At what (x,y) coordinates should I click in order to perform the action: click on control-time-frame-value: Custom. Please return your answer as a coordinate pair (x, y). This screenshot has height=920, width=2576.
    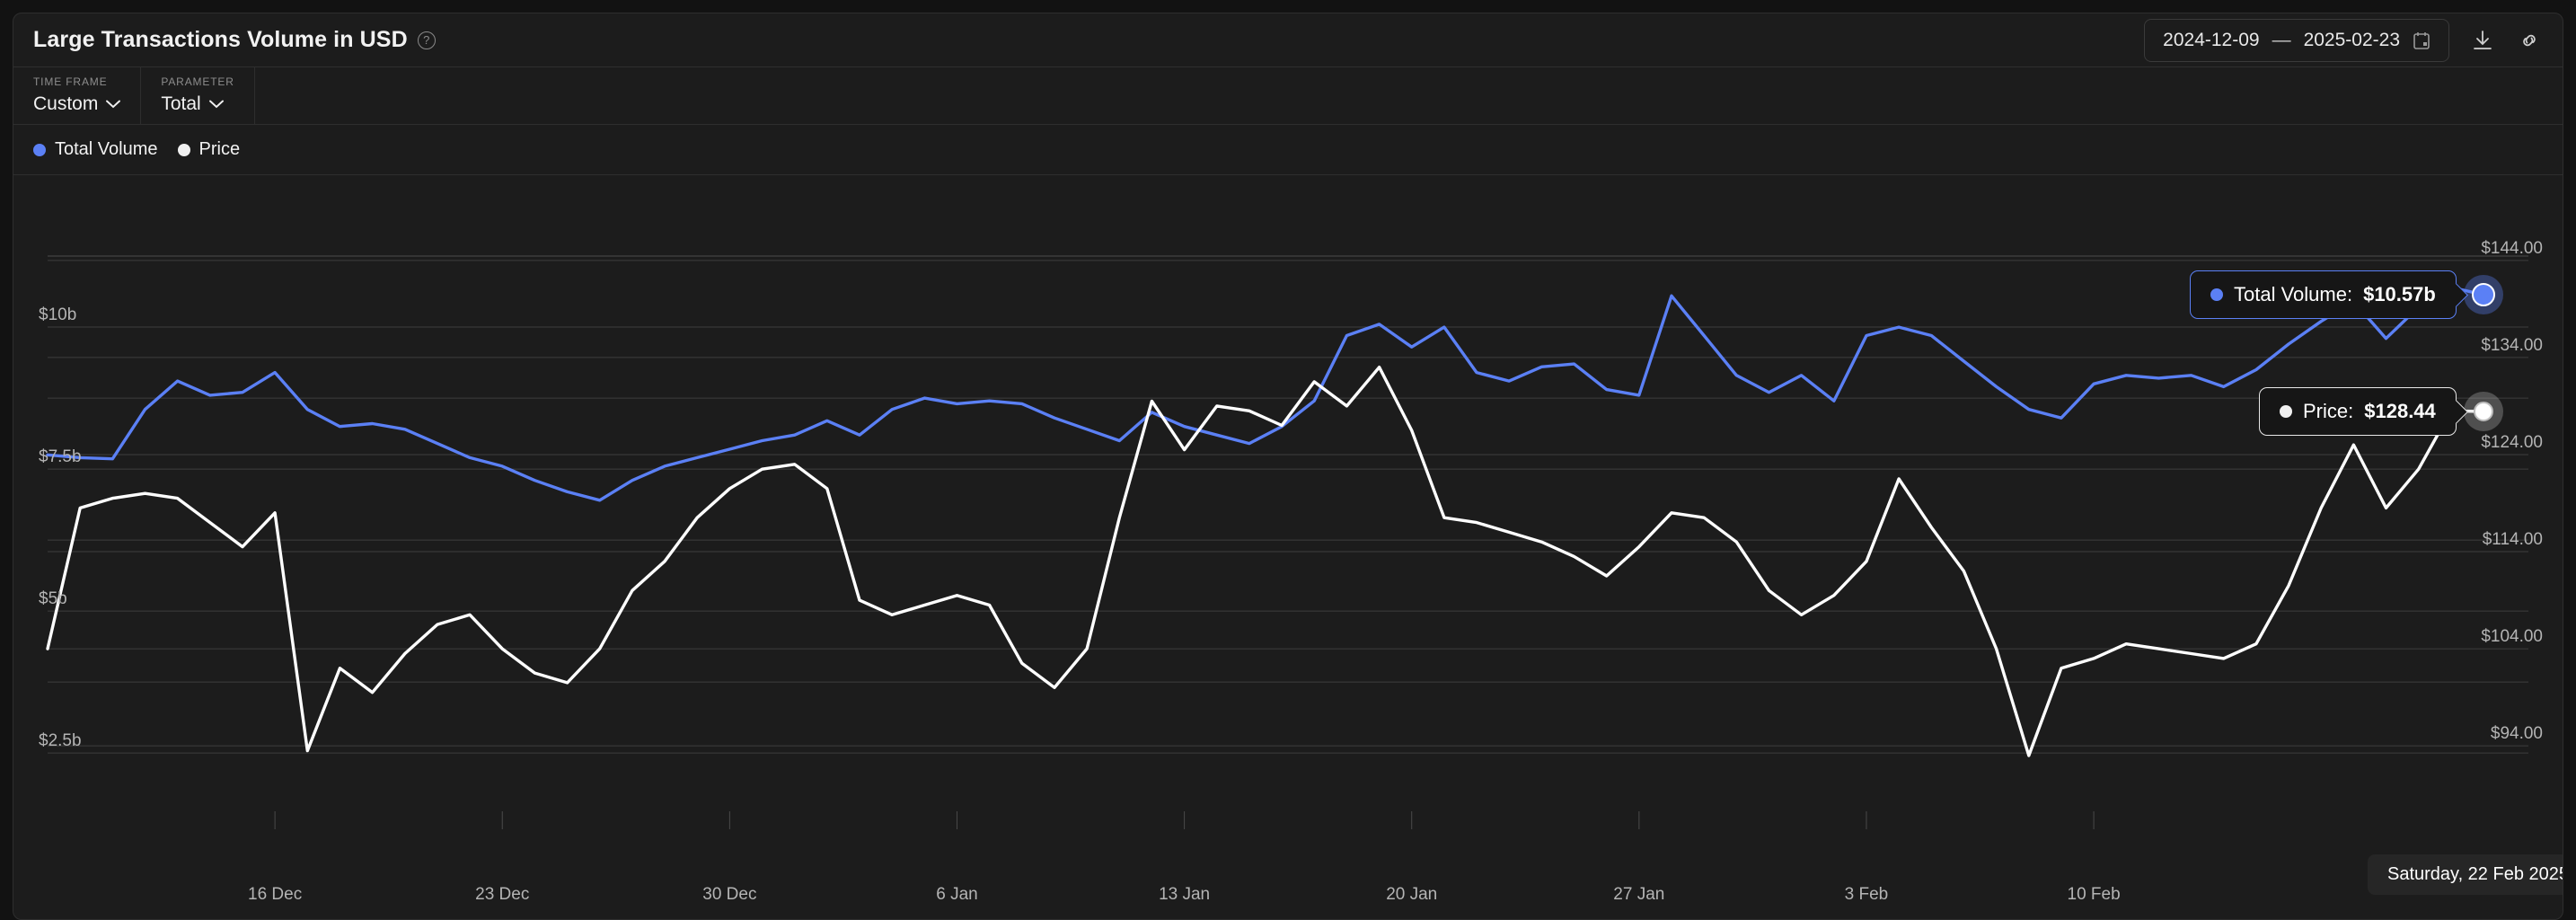
    Looking at the image, I should click on (66, 103).